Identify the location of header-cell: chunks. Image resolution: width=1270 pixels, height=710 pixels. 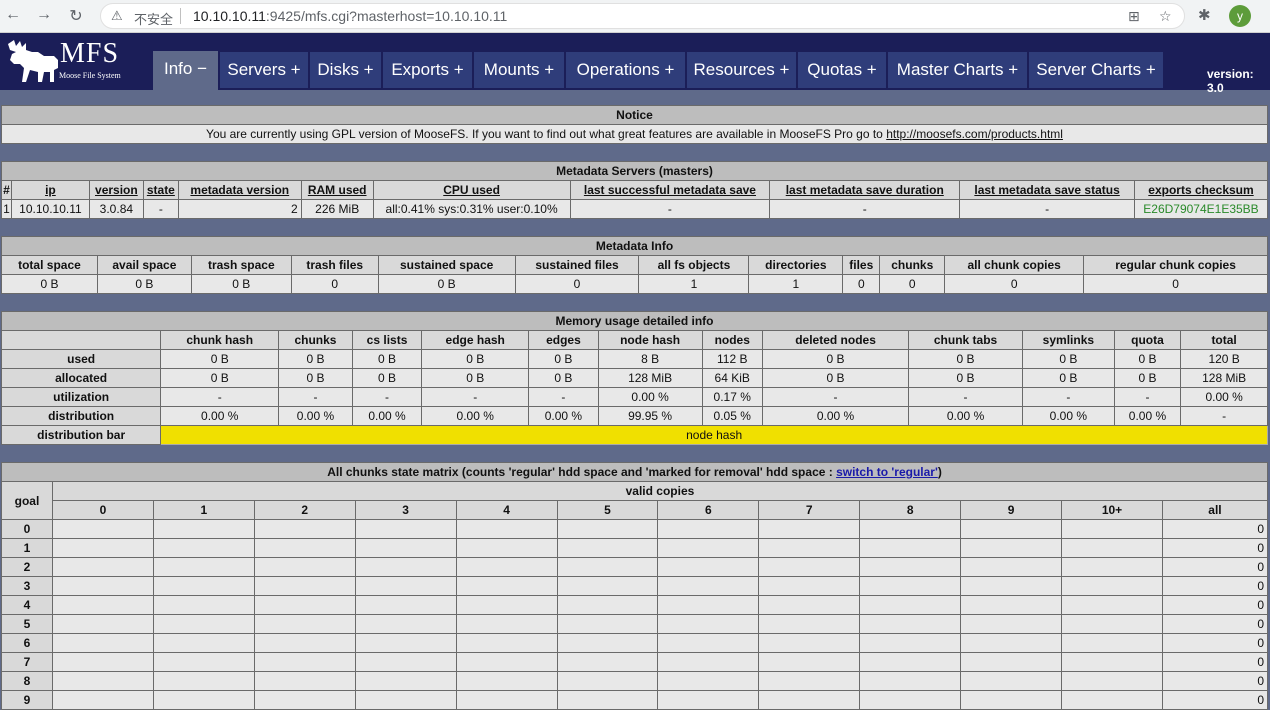
(912, 265).